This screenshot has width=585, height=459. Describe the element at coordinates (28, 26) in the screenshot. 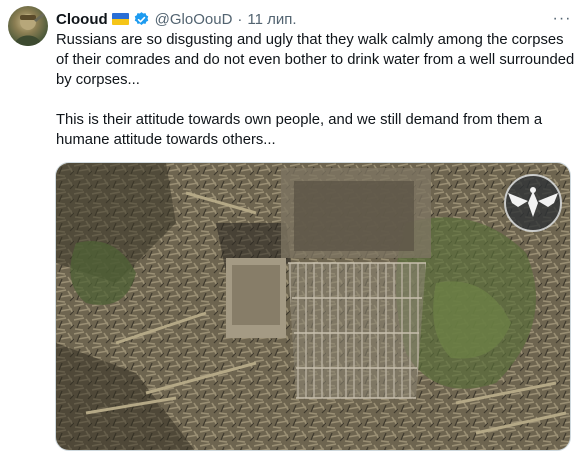

I see `avatar` at that location.